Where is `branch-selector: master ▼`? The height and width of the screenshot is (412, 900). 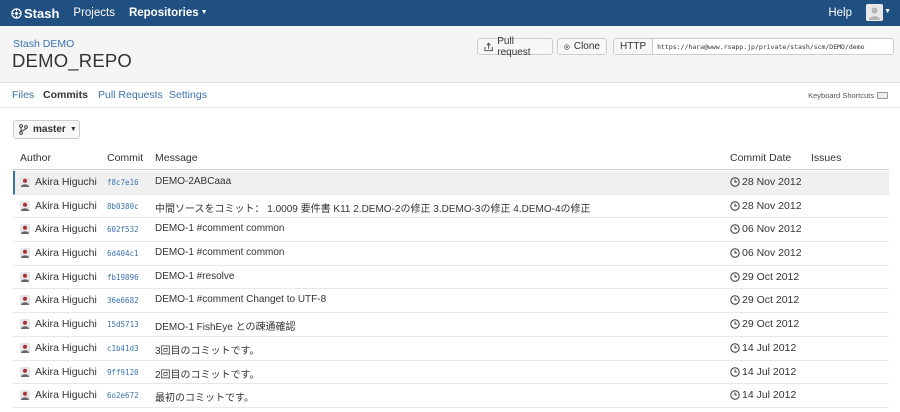 branch-selector: master ▼ is located at coordinates (46, 129).